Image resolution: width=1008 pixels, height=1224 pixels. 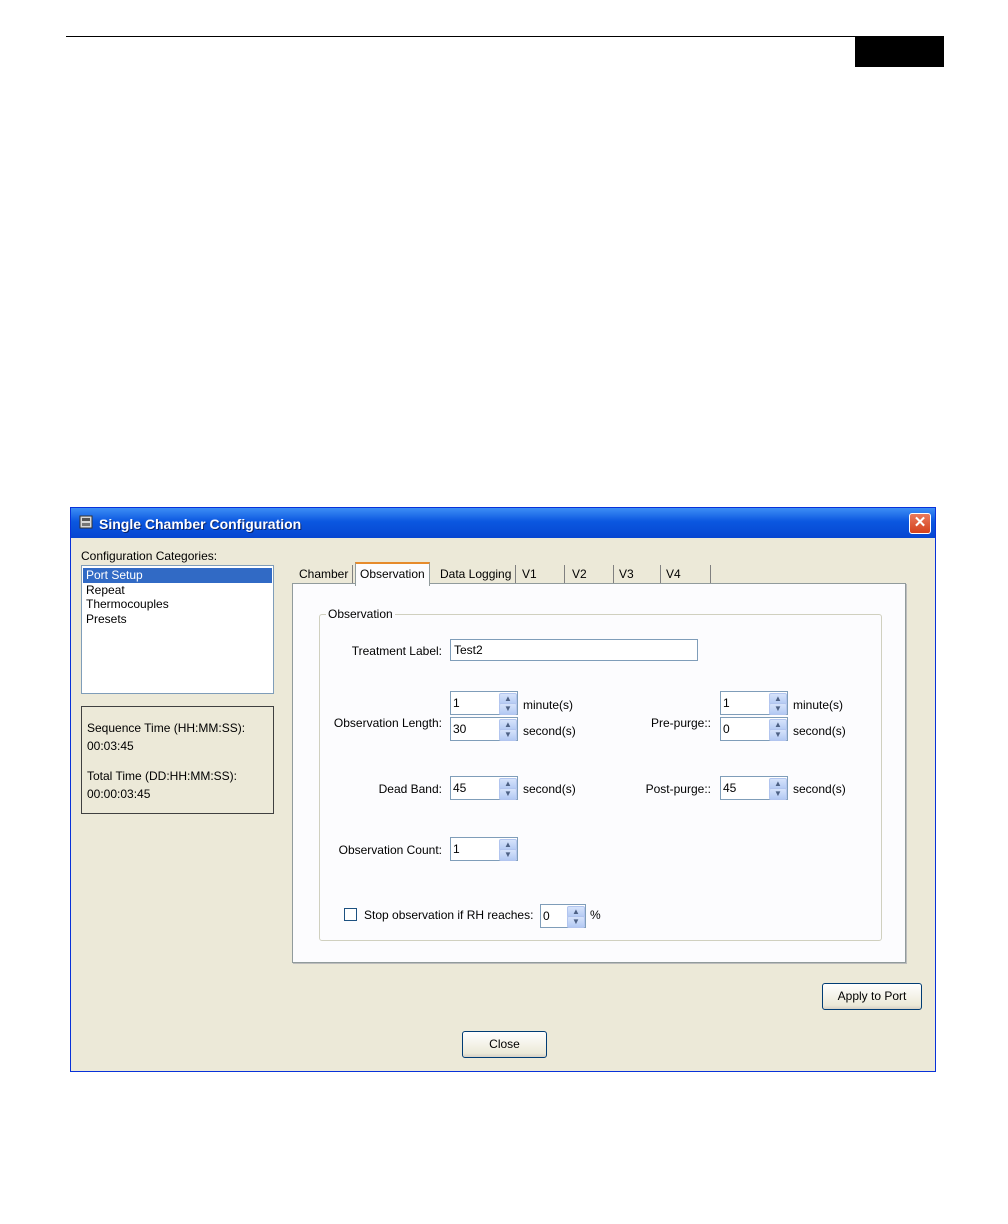 I want to click on observation-length-minutes-value: 1, so click(x=474, y=703).